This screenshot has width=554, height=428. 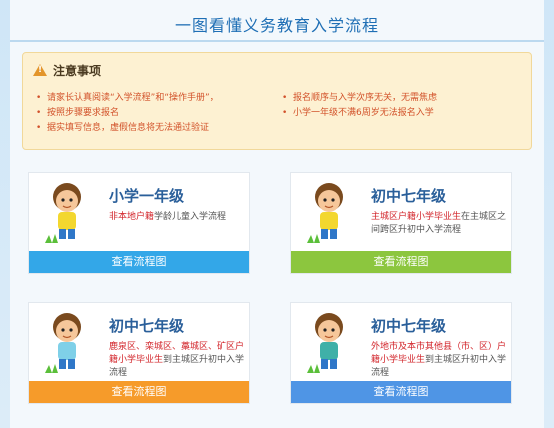 I want to click on card-description: 非本地户籍学龄儿童入学流程, so click(x=178, y=217).